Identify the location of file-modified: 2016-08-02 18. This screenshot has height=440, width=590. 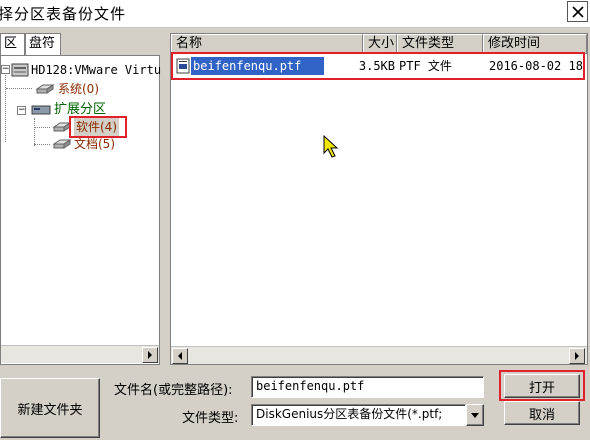
(536, 66).